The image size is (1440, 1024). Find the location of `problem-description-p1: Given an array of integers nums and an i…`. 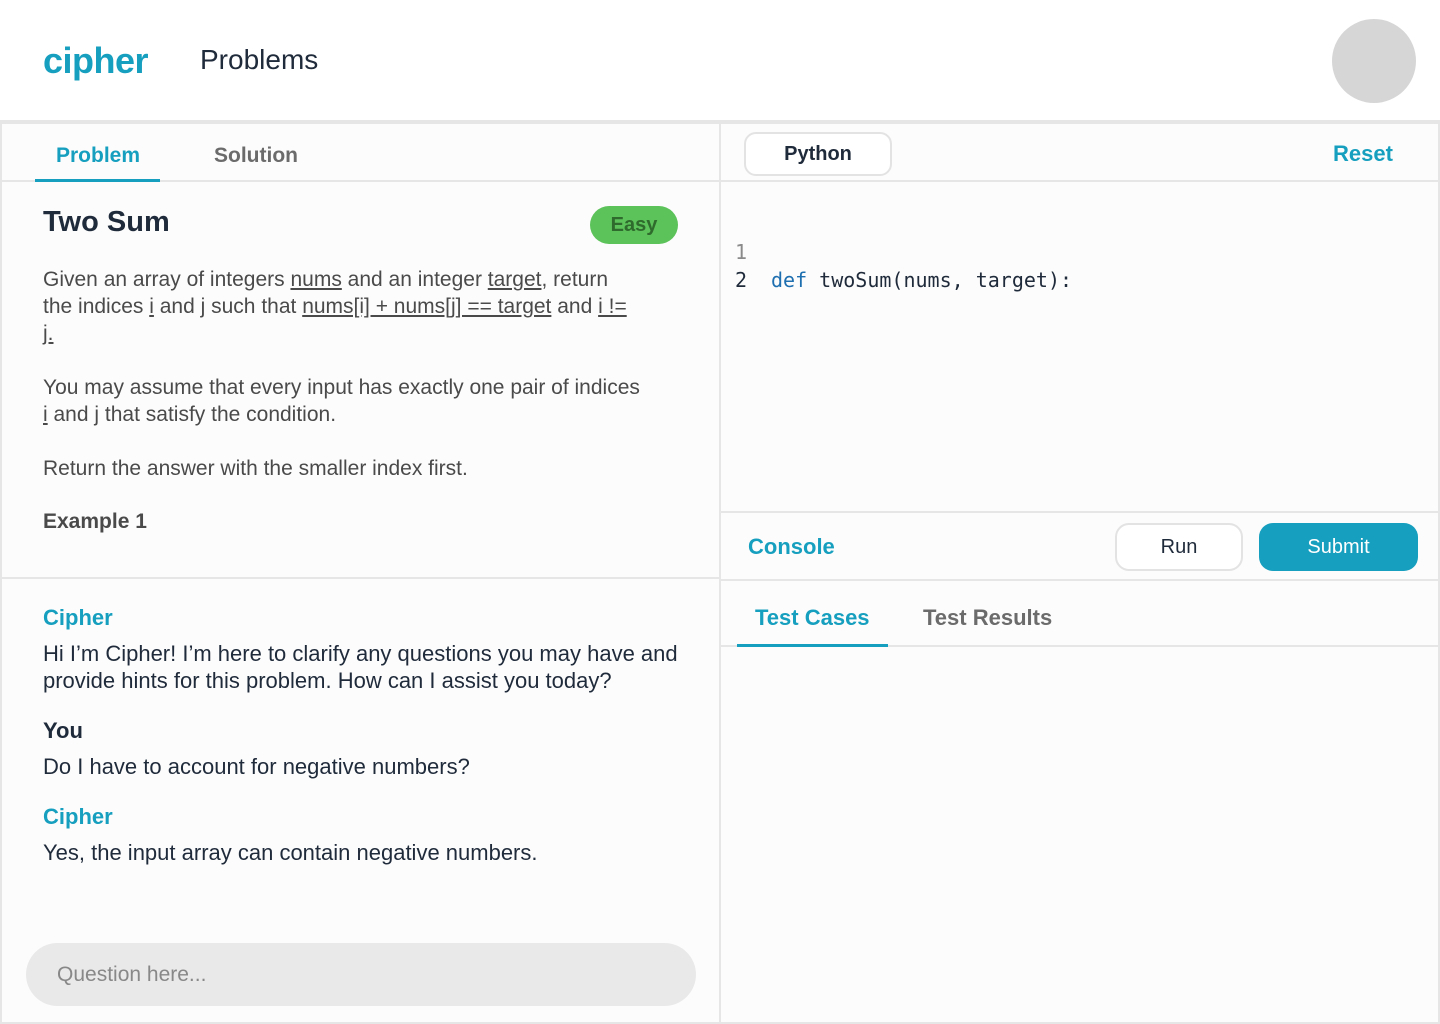

problem-description-p1: Given an array of integers nums and an i… is located at coordinates (335, 306).